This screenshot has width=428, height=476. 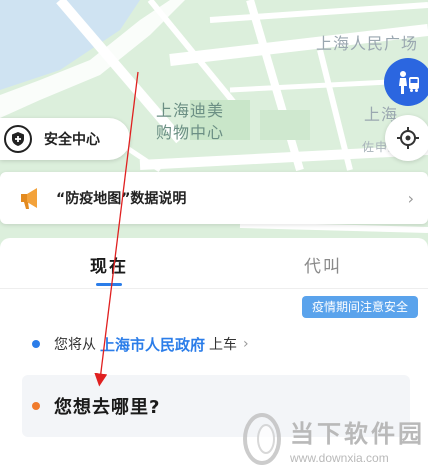 I want to click on person-transit-icon, so click(x=409, y=82).